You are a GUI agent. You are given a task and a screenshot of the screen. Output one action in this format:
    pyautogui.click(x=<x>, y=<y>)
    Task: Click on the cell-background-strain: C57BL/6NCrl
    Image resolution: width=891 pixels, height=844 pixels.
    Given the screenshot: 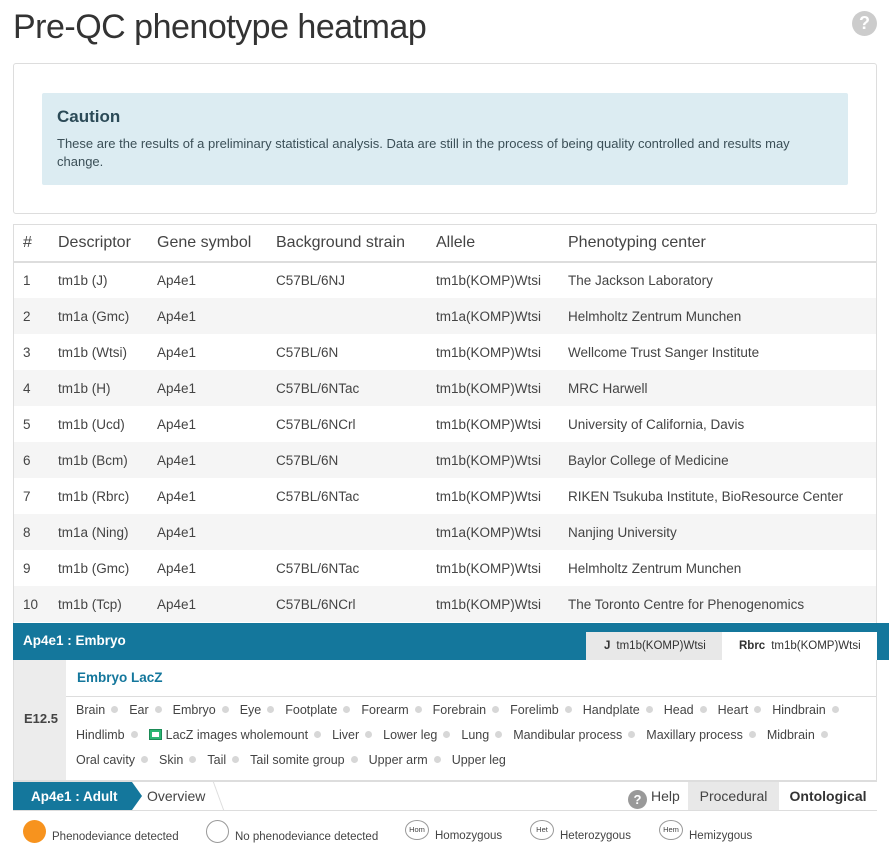 What is the action you would take?
    pyautogui.click(x=316, y=424)
    